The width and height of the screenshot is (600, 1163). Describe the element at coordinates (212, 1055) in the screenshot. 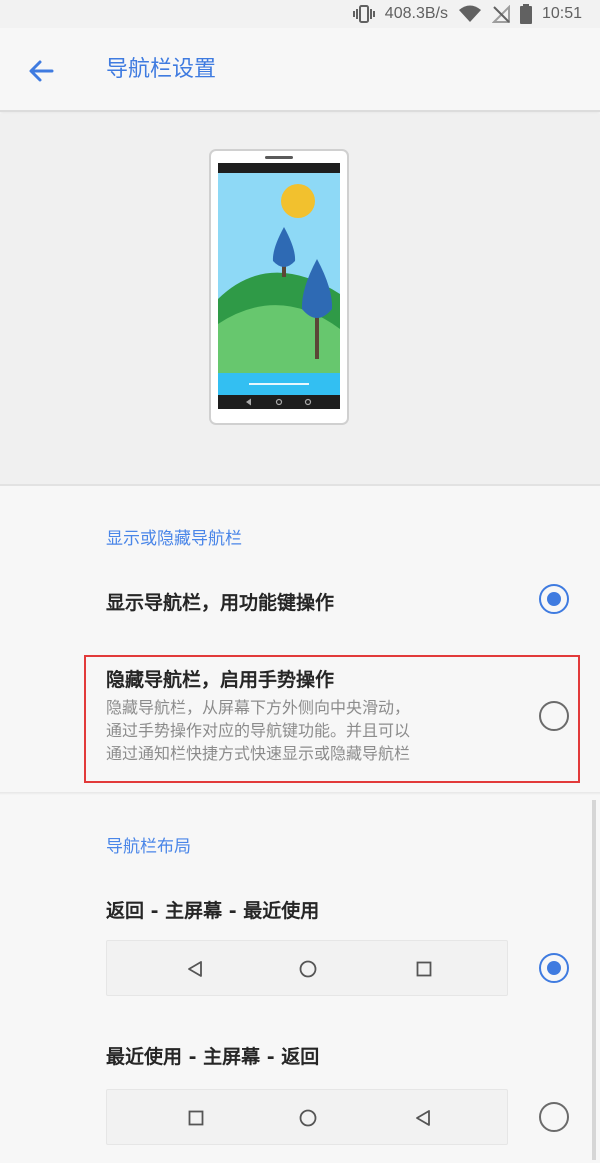

I see `layout-option-2-title: 最近使用 - 主屏幕 - 返回` at that location.